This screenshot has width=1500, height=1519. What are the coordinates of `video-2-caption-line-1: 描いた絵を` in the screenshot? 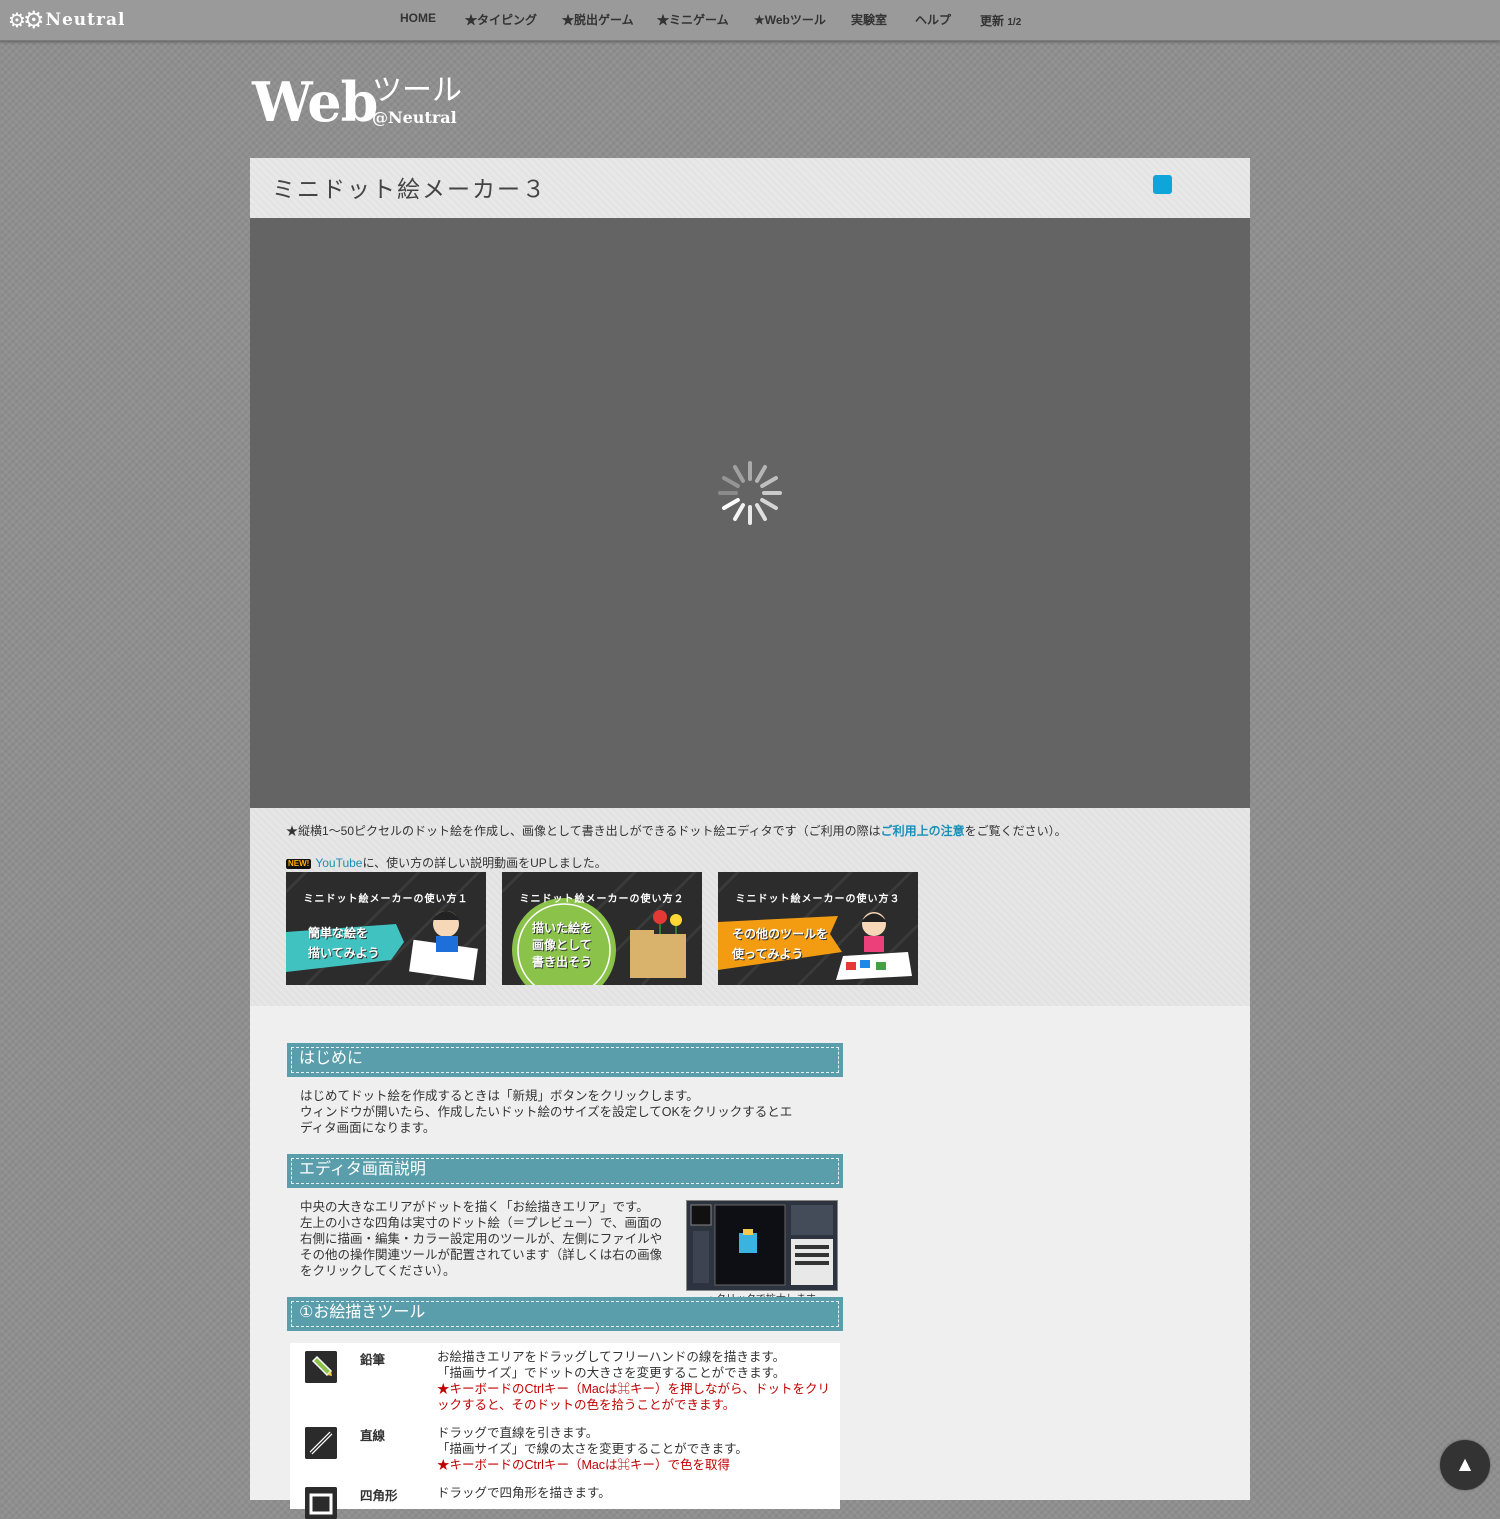 It's located at (562, 928).